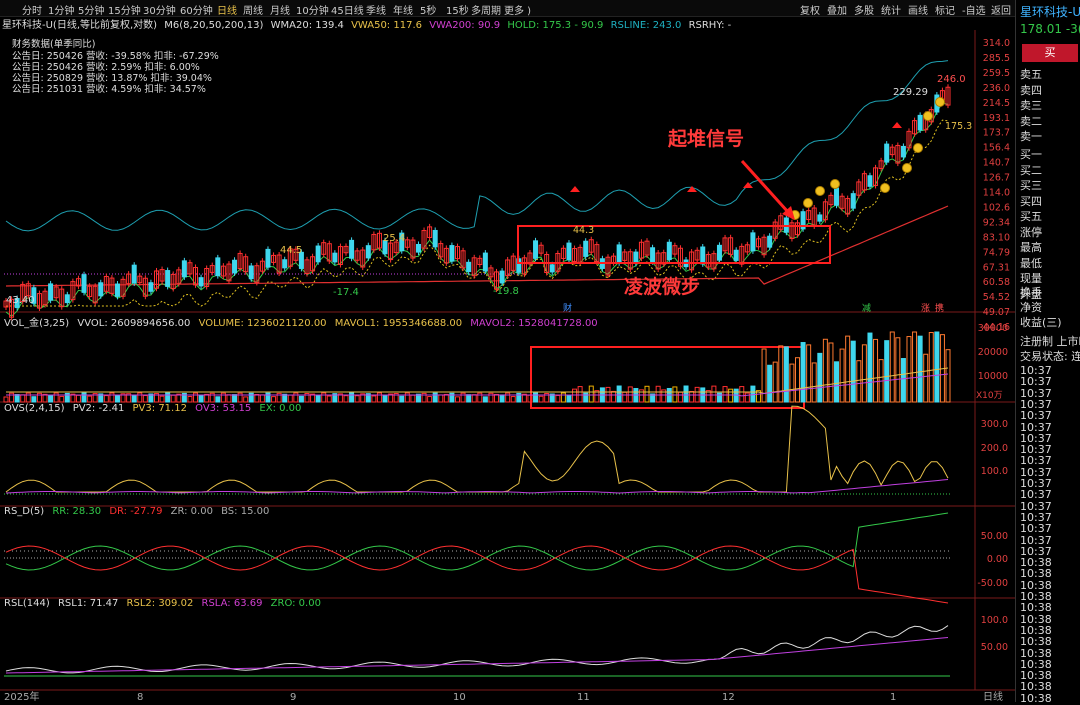 The width and height of the screenshot is (1080, 705). I want to click on period-tab: 月线, so click(280, 9).